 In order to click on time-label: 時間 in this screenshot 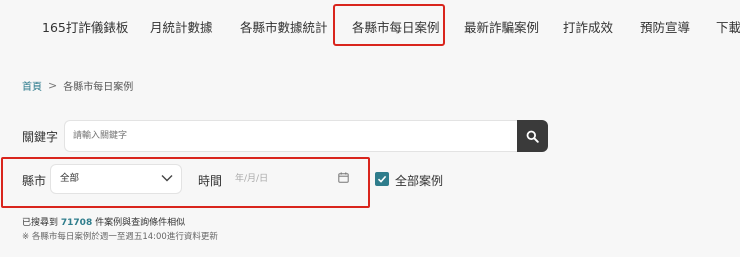, I will do `click(210, 181)`.